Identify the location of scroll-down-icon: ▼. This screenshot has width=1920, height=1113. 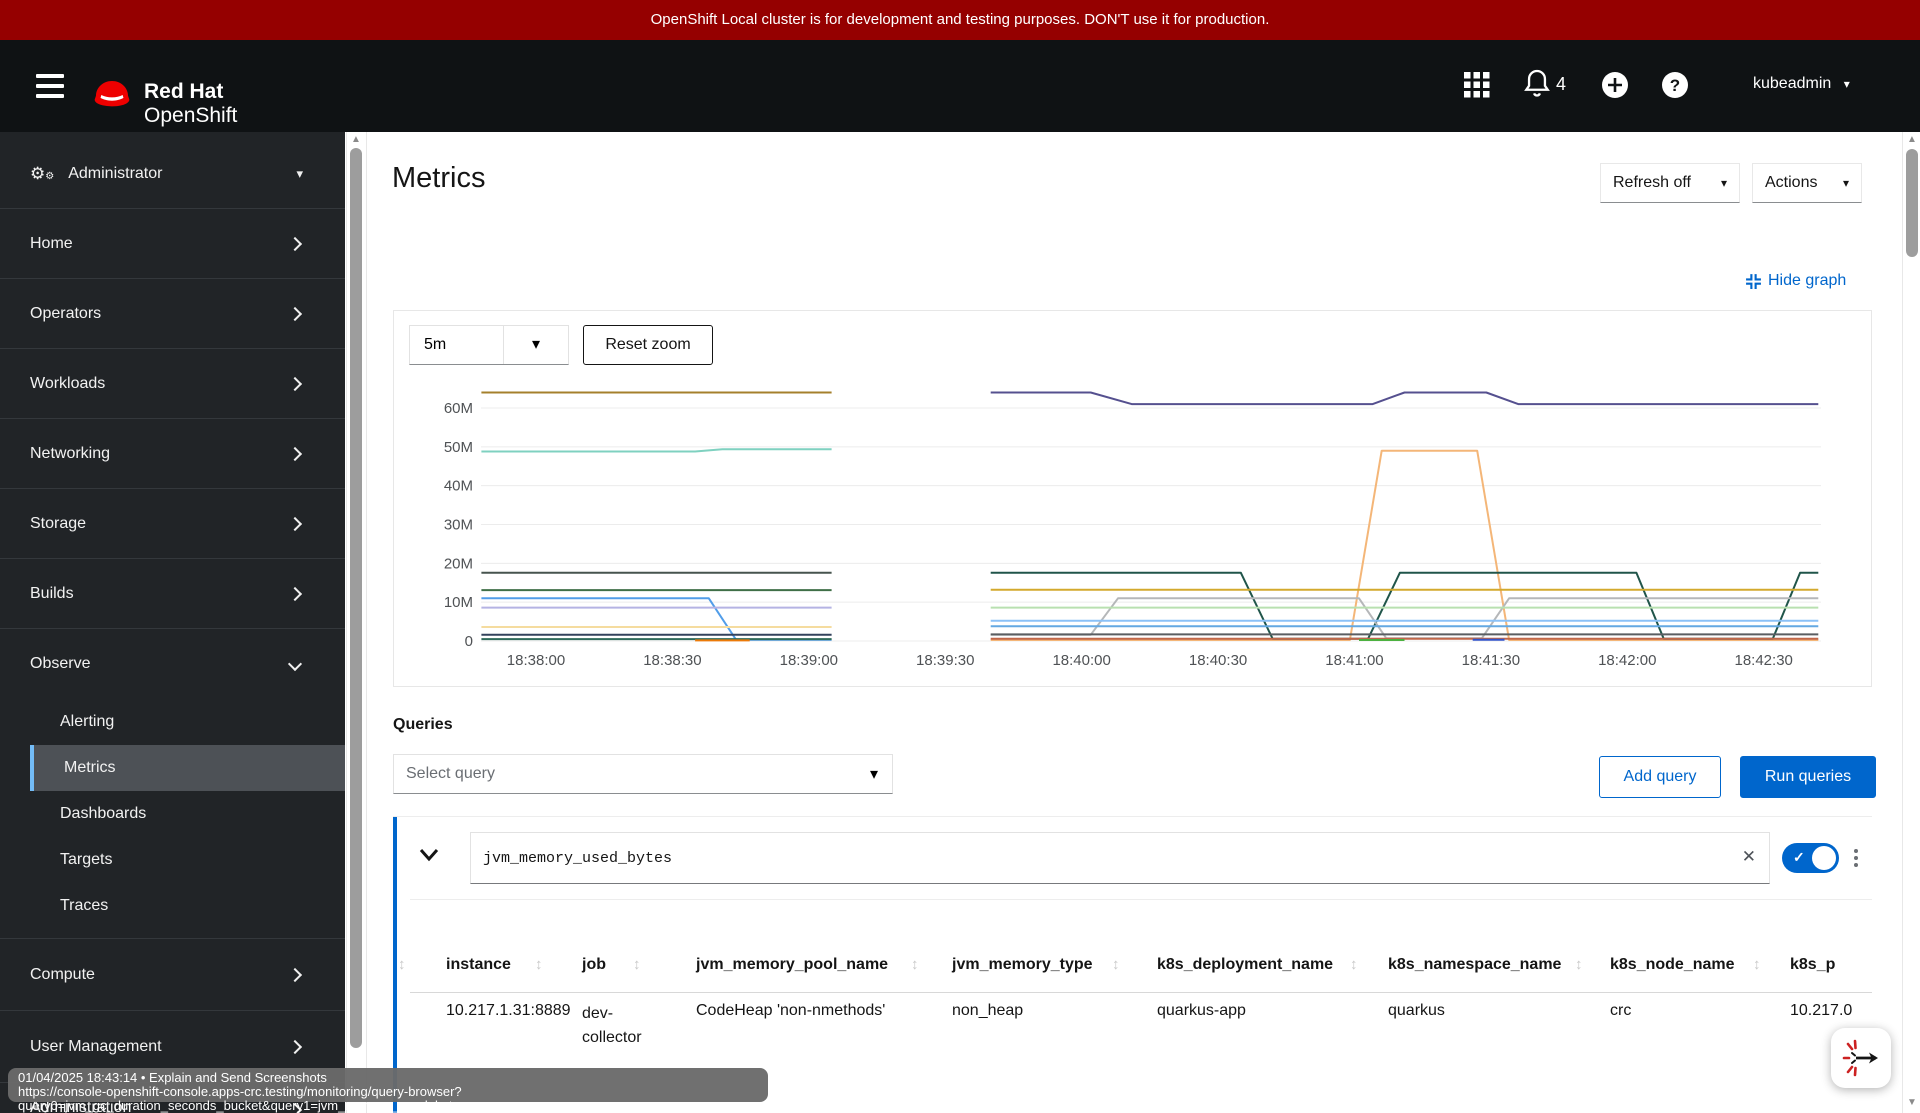
(1912, 1103).